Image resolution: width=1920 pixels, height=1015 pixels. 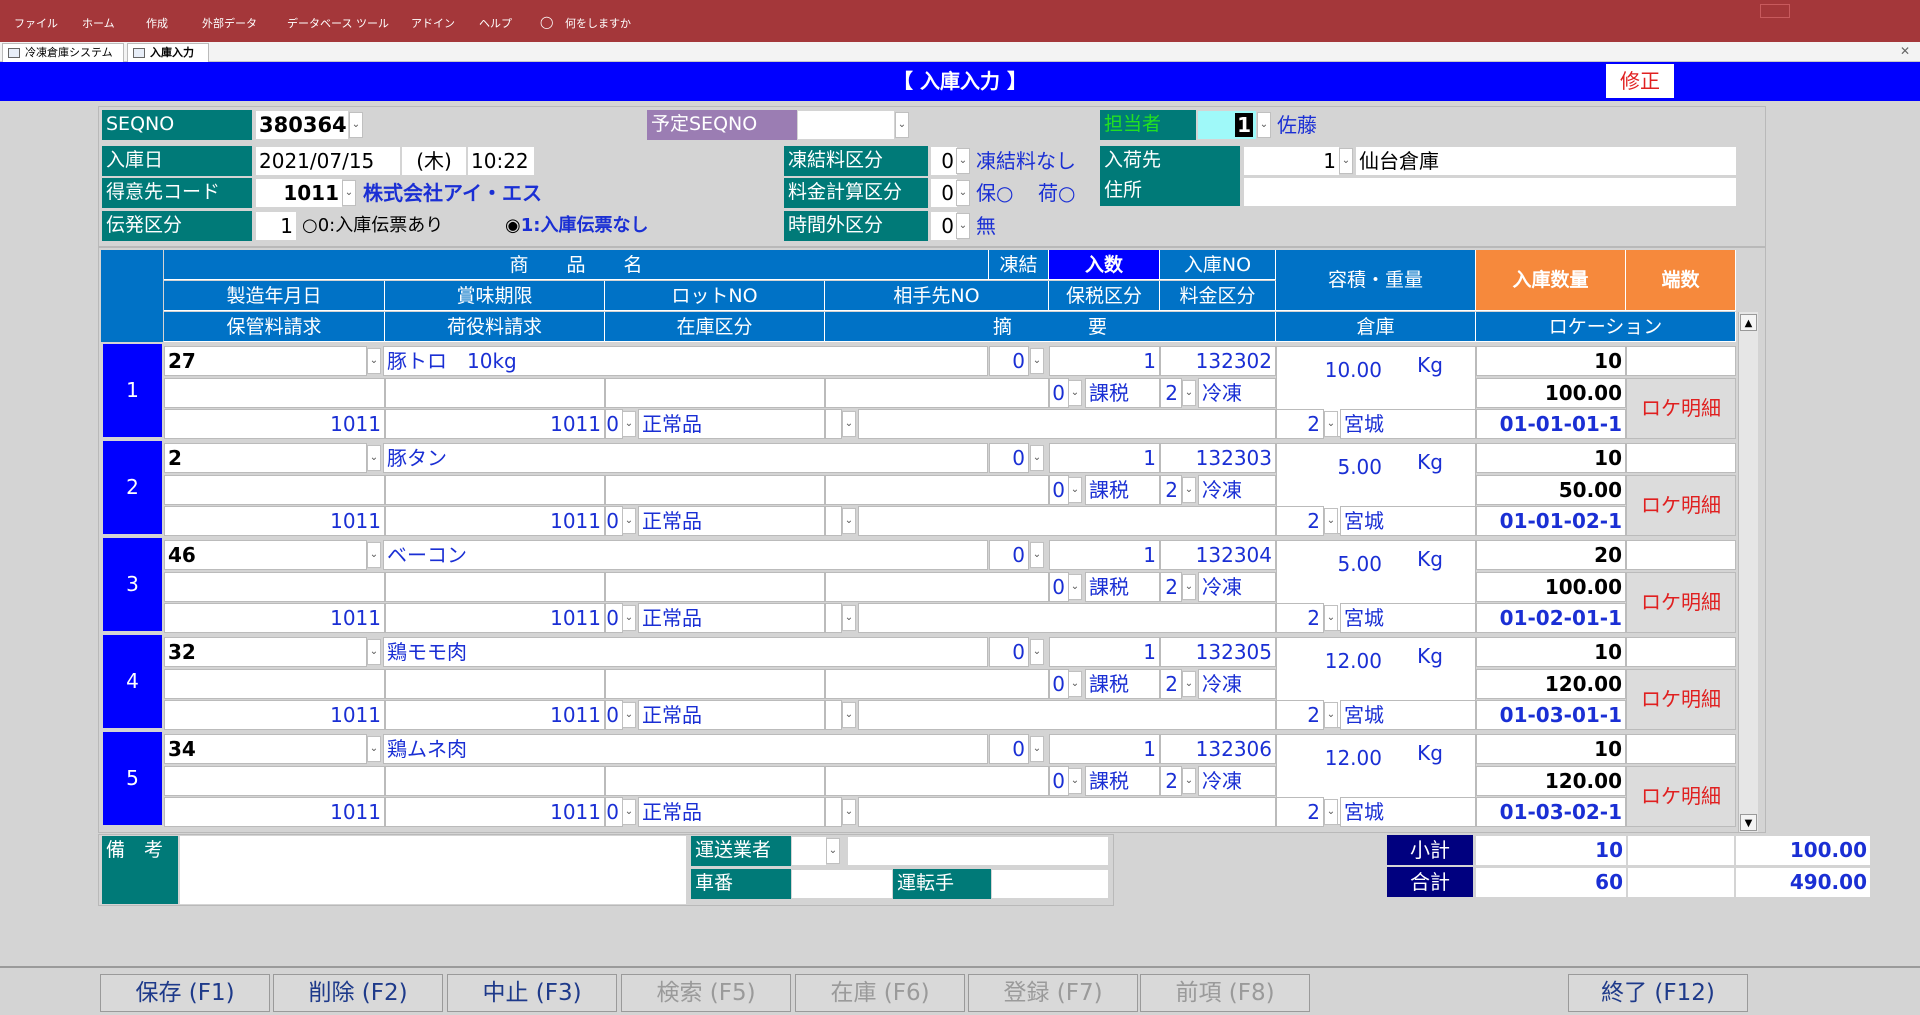 What do you see at coordinates (276, 226) in the screenshot?
I see `slip-field: 1` at bounding box center [276, 226].